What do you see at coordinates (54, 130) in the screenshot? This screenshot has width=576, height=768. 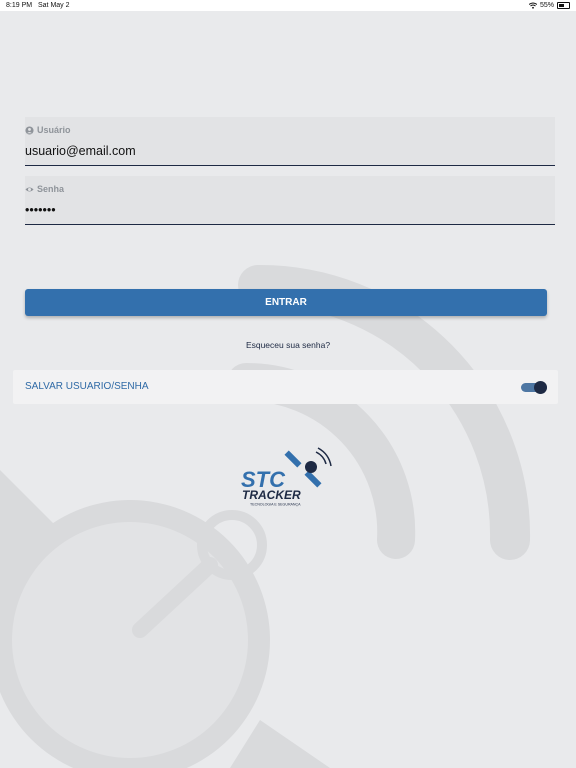 I see `username-label: Usuário` at bounding box center [54, 130].